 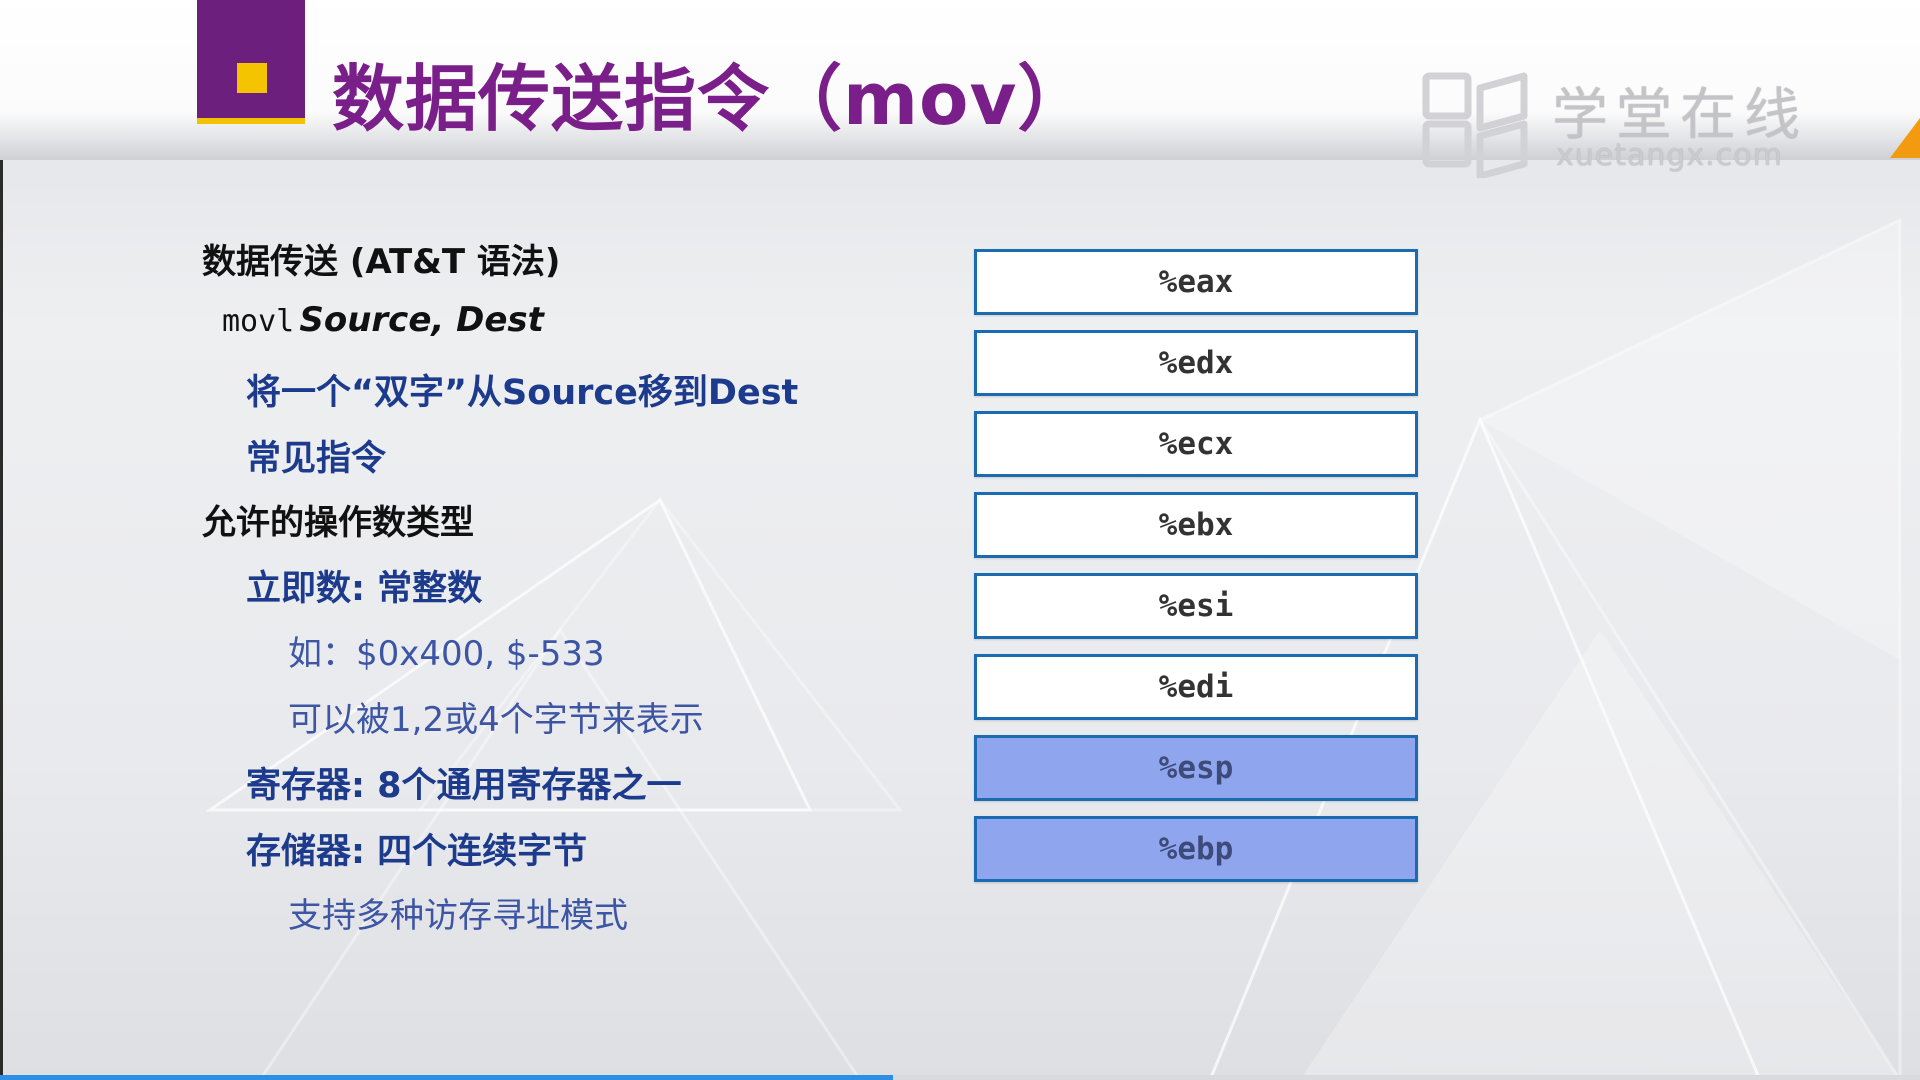 What do you see at coordinates (446, 654) in the screenshot?
I see `line-immediate-example: 如：$0x400, $-533` at bounding box center [446, 654].